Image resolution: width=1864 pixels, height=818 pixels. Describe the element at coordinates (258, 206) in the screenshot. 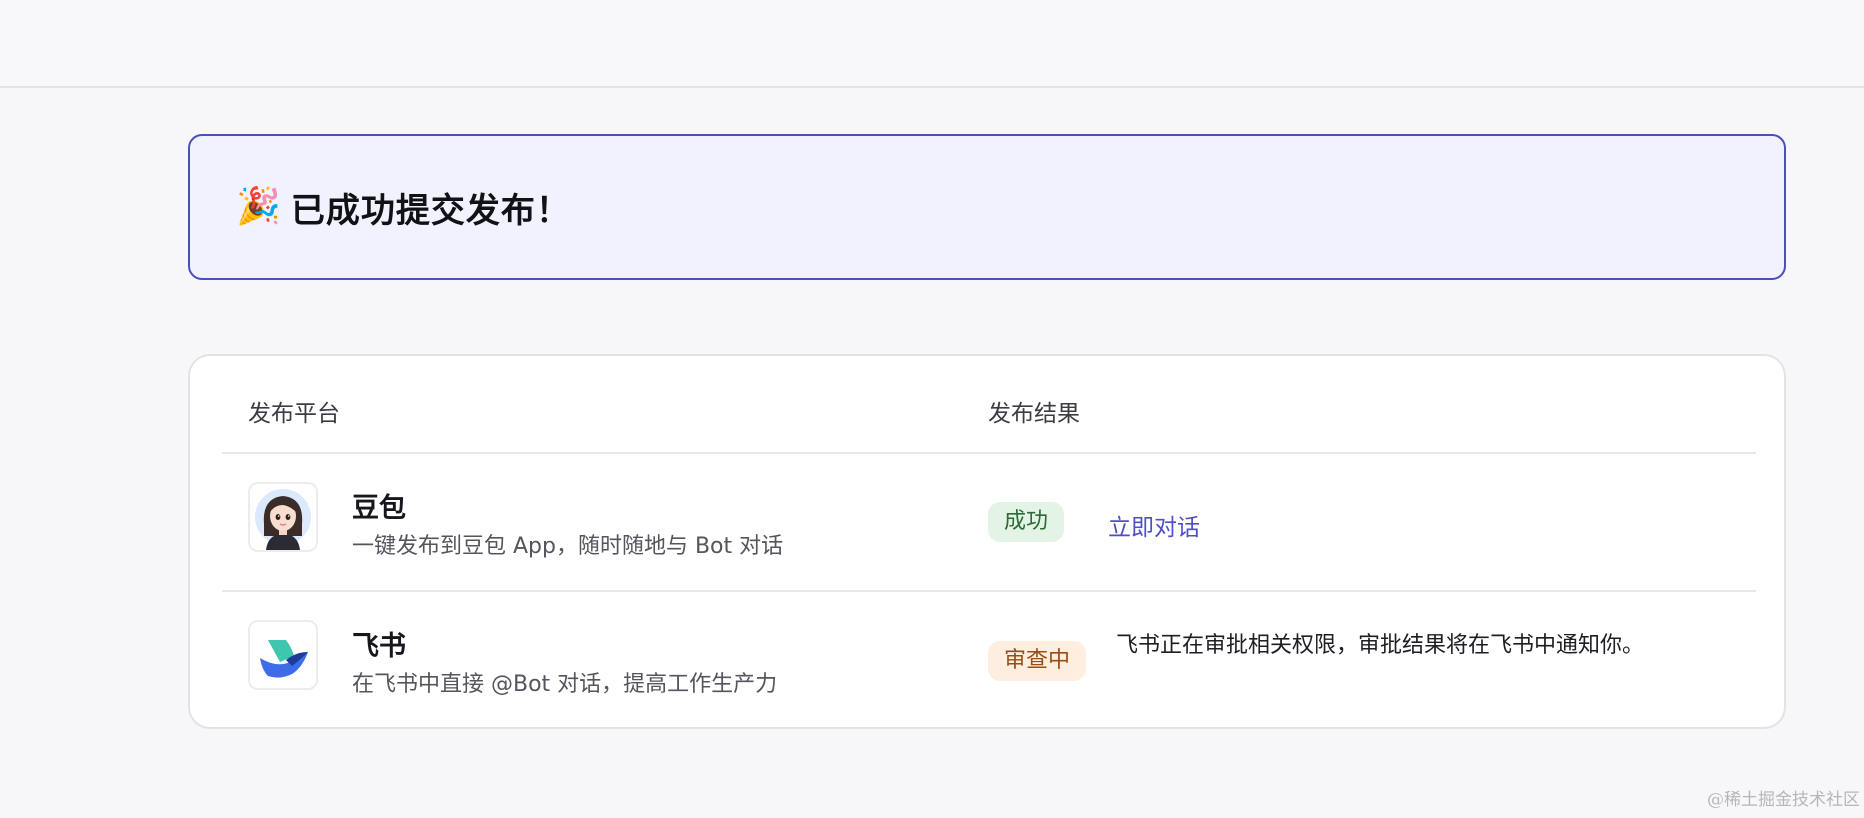

I see `party-popper-icon: 🎉` at that location.